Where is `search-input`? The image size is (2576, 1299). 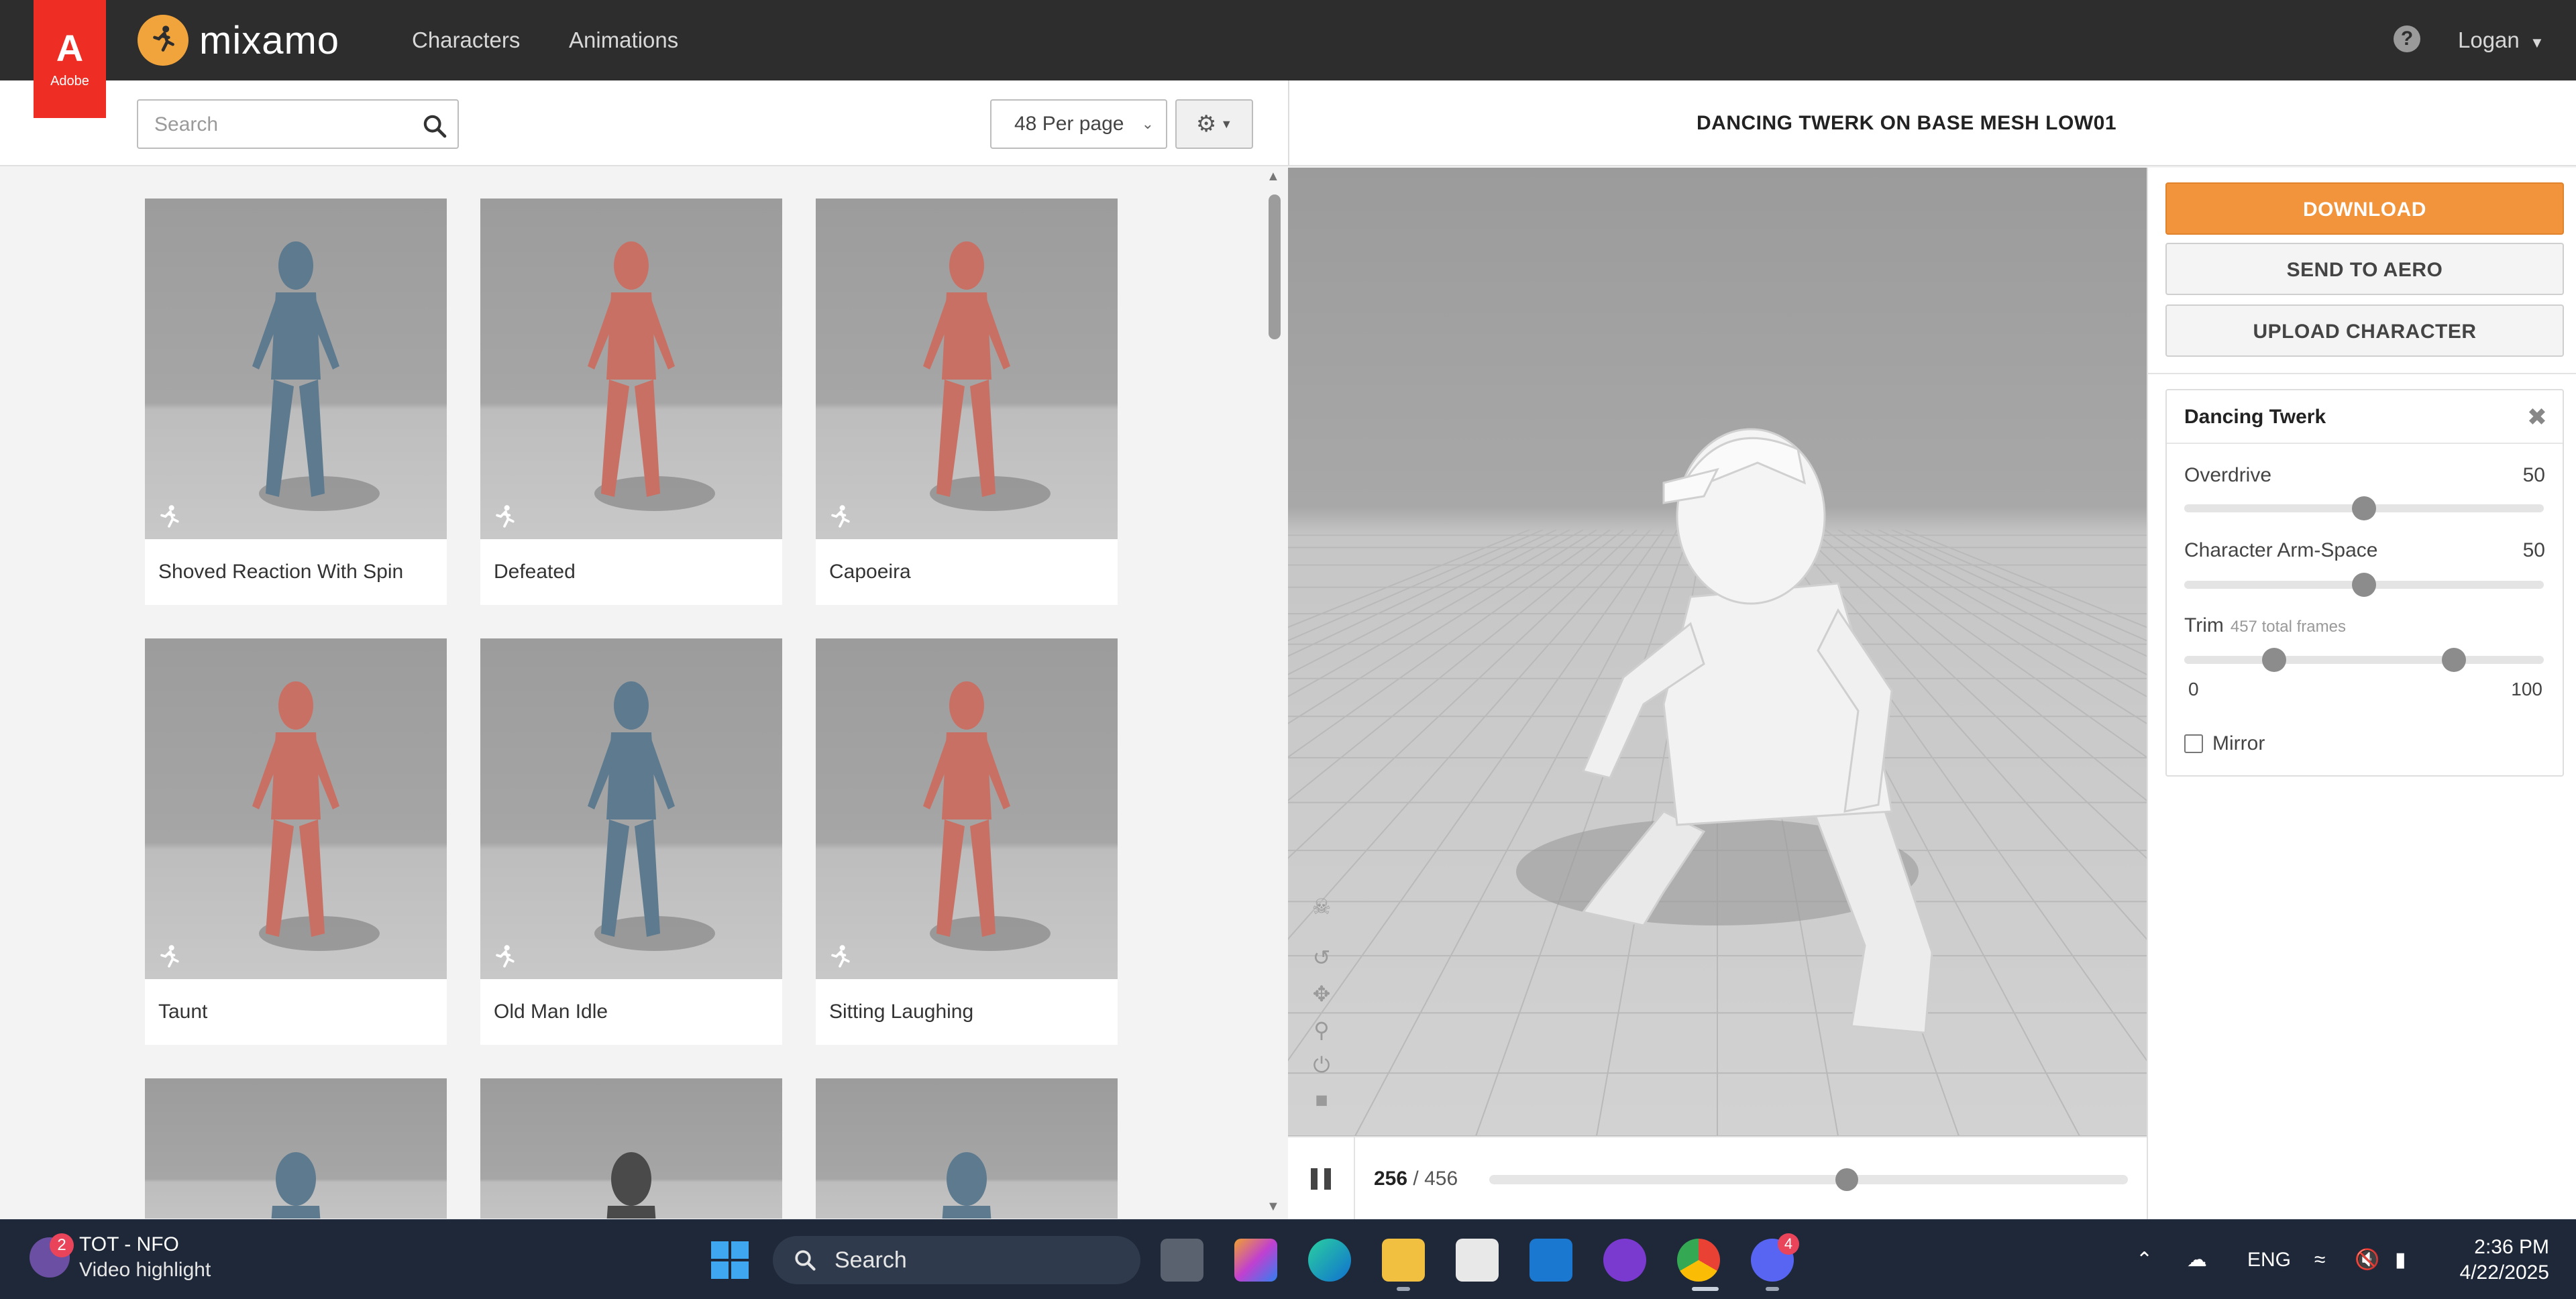 search-input is located at coordinates (281, 125).